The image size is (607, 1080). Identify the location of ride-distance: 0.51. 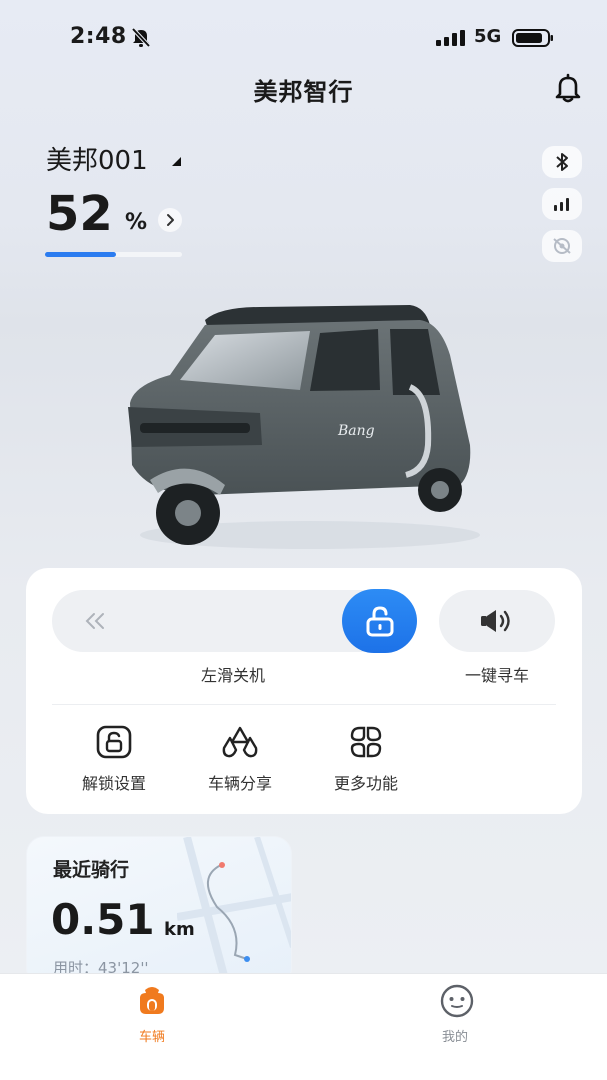
(103, 919).